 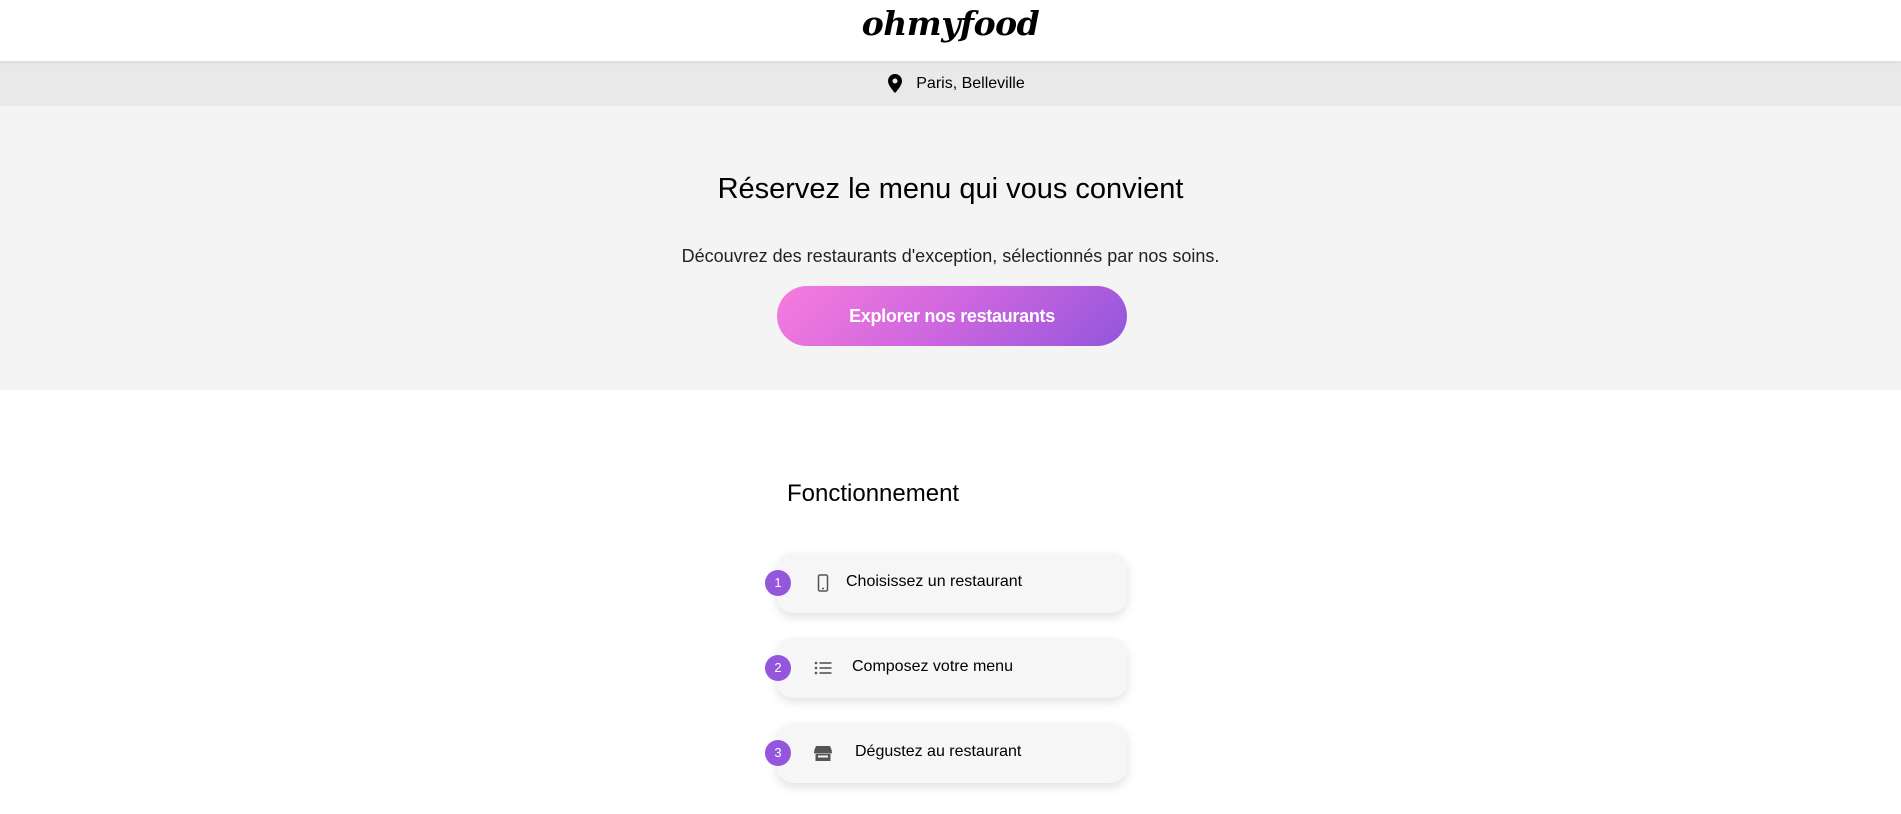 What do you see at coordinates (952, 316) in the screenshot?
I see `explore-restaurants-button: Explorer nos restaurants` at bounding box center [952, 316].